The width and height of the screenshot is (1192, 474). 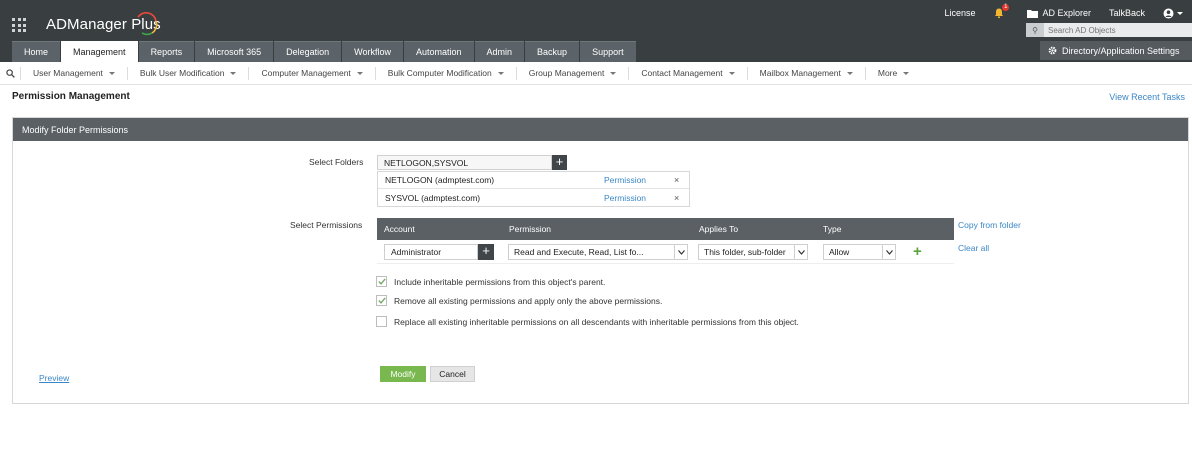 I want to click on user-avatar-icon, so click(x=1168, y=13).